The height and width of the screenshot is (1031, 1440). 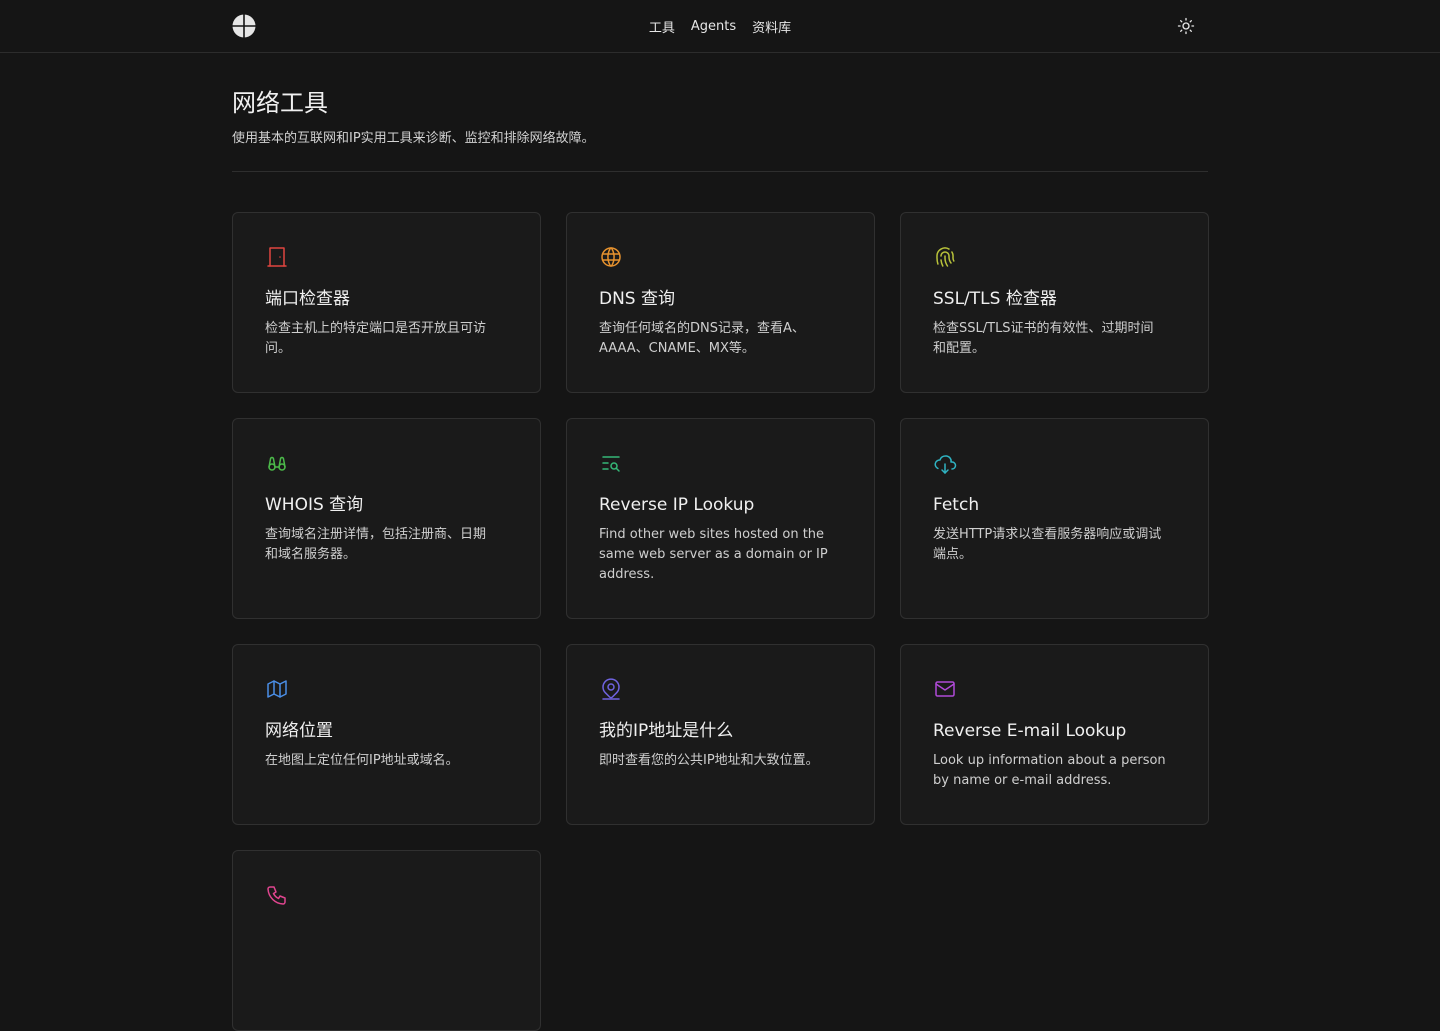 I want to click on globe-icon, so click(x=611, y=257).